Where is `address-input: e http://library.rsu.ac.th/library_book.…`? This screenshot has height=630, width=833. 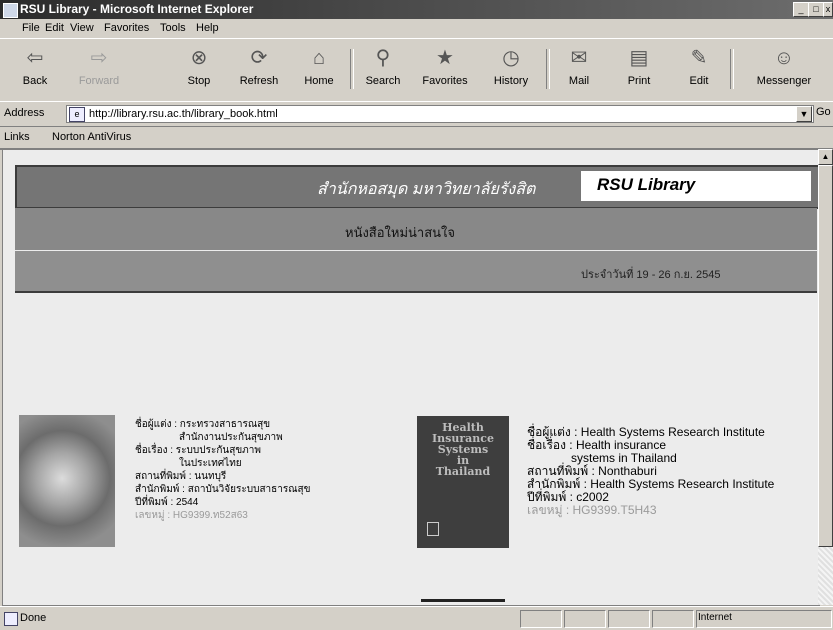
address-input: e http://library.rsu.ac.th/library_book.… is located at coordinates (440, 114).